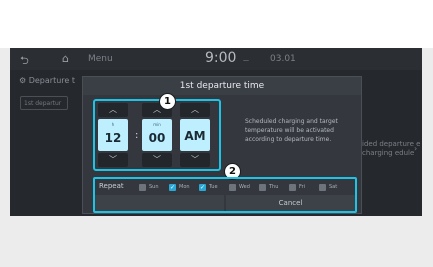 The height and width of the screenshot is (267, 433). I want to click on hour-down-button: ﹀, so click(113, 160).